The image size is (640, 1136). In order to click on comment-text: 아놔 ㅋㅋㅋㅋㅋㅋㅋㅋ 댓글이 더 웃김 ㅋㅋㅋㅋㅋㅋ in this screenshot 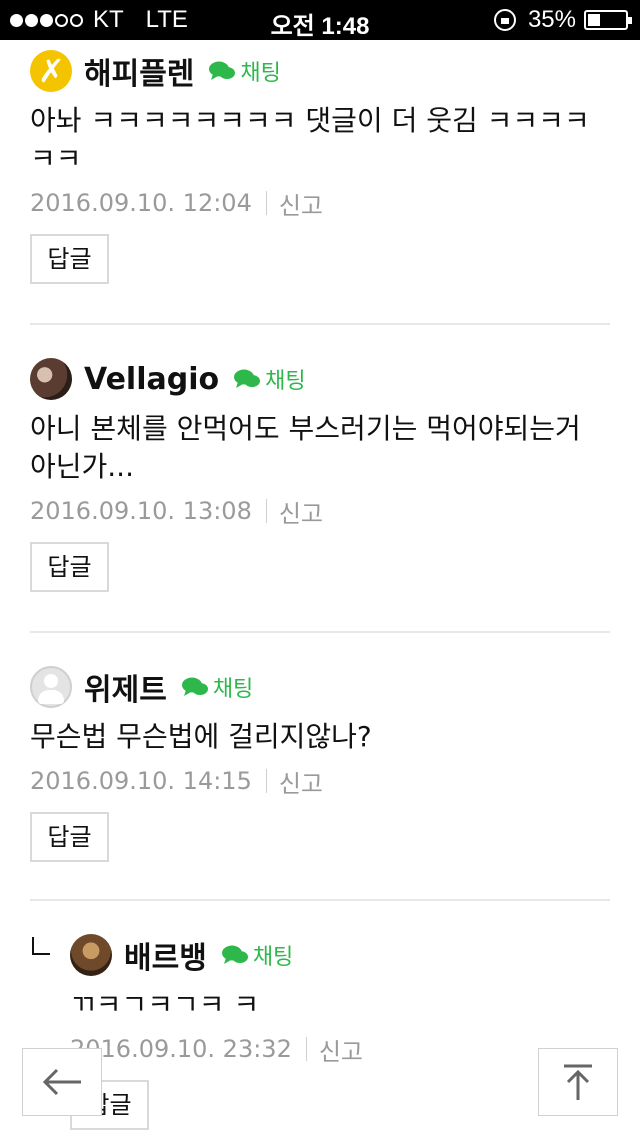, I will do `click(310, 139)`.